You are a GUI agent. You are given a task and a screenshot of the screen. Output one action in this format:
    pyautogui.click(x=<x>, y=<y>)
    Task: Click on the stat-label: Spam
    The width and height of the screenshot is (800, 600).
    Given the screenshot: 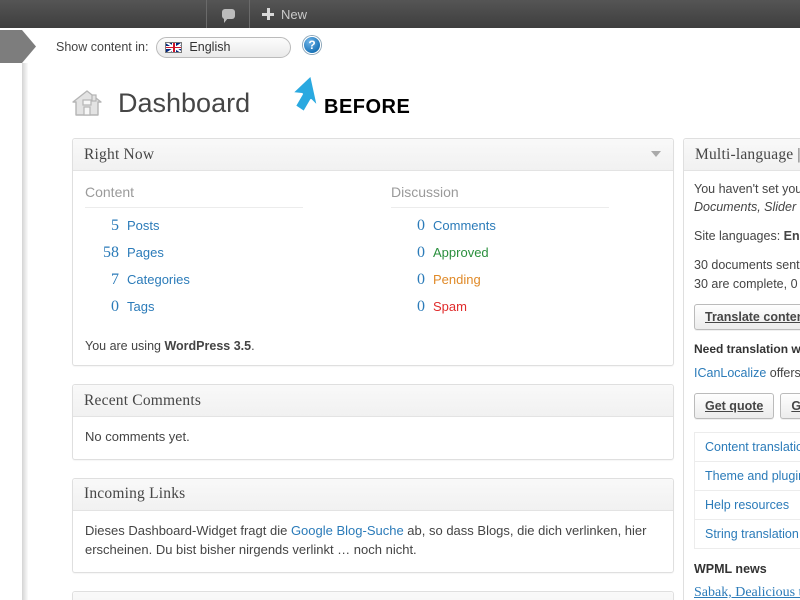 What is the action you would take?
    pyautogui.click(x=450, y=306)
    